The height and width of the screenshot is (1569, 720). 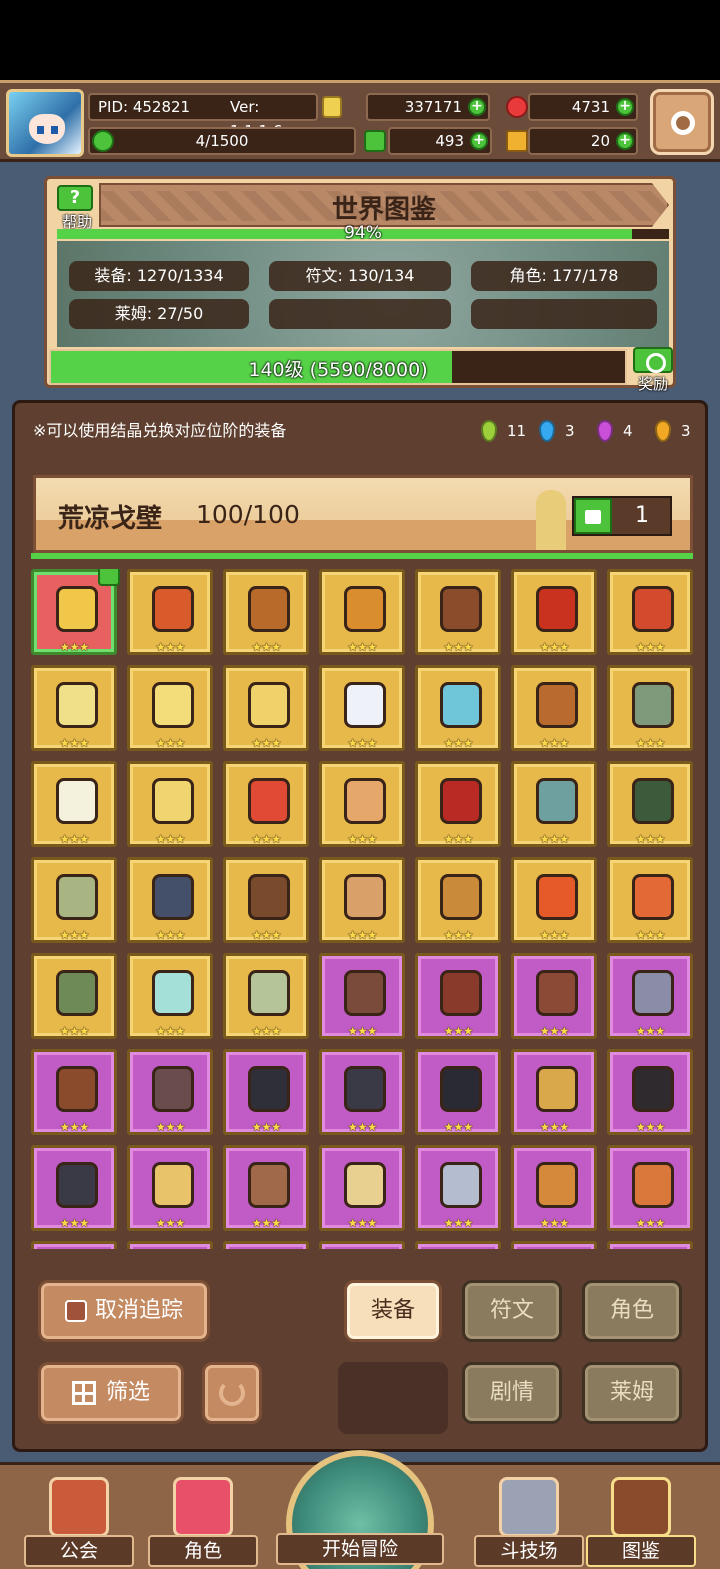 I want to click on tab-character: 角色, so click(x=632, y=1311).